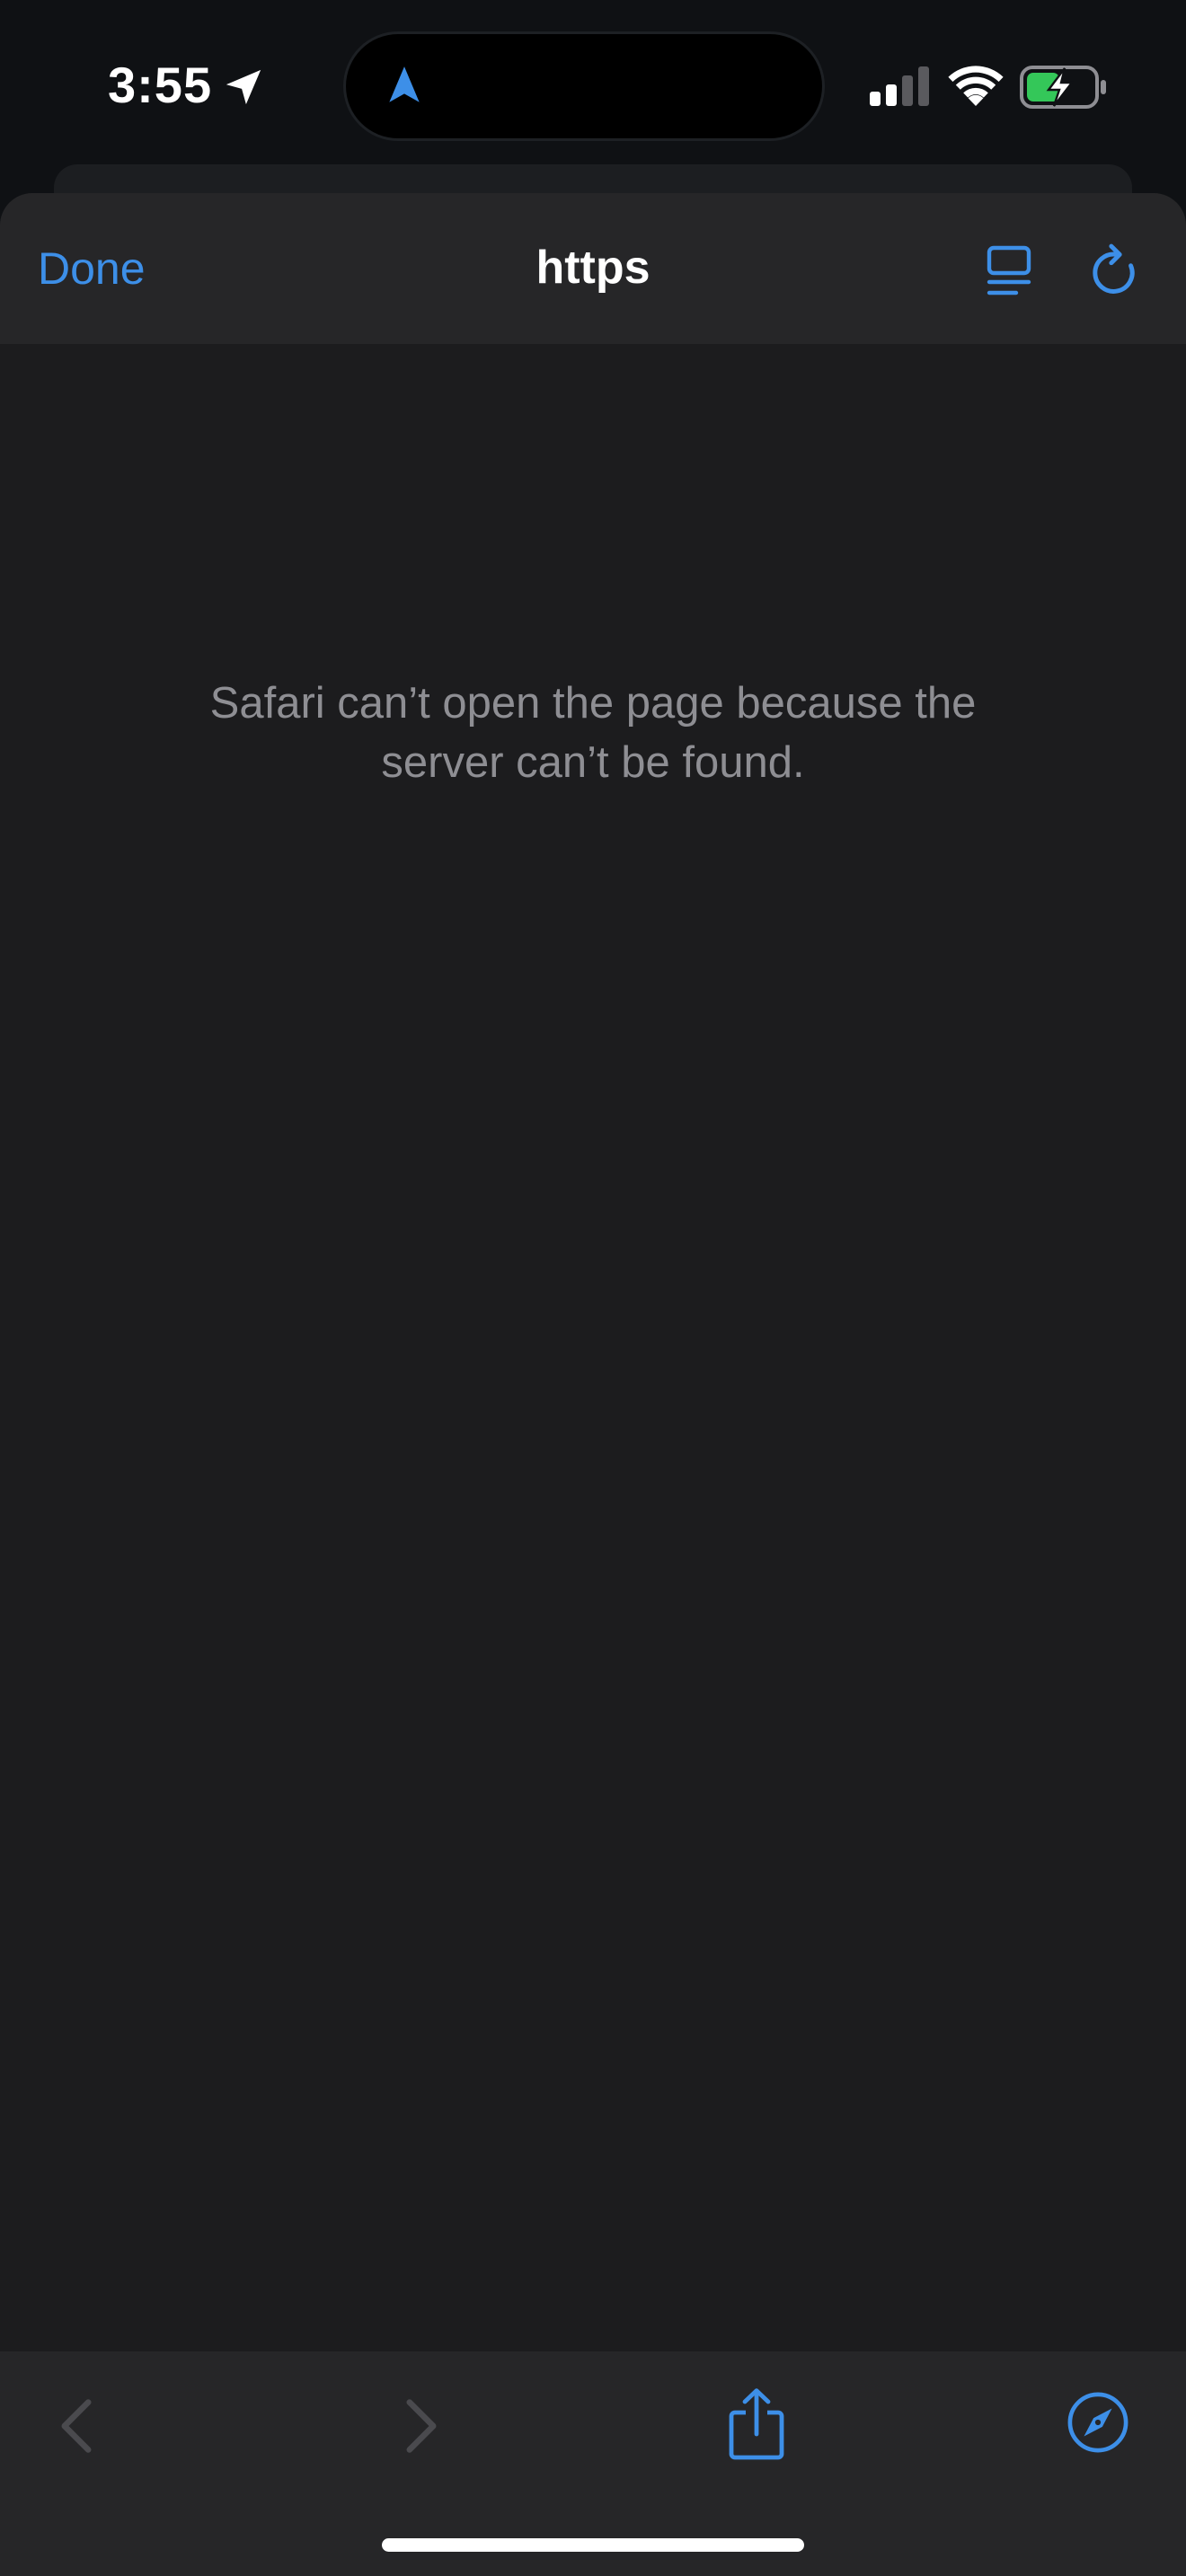 The height and width of the screenshot is (2576, 1186). I want to click on home-indicator, so click(593, 2545).